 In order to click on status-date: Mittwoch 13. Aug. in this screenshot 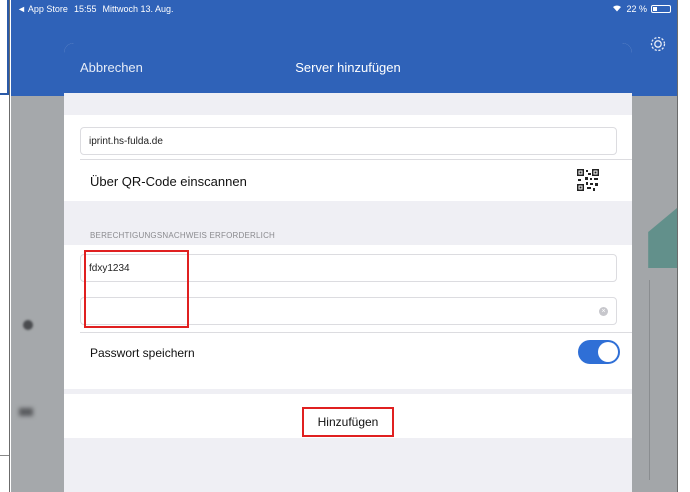, I will do `click(138, 9)`.